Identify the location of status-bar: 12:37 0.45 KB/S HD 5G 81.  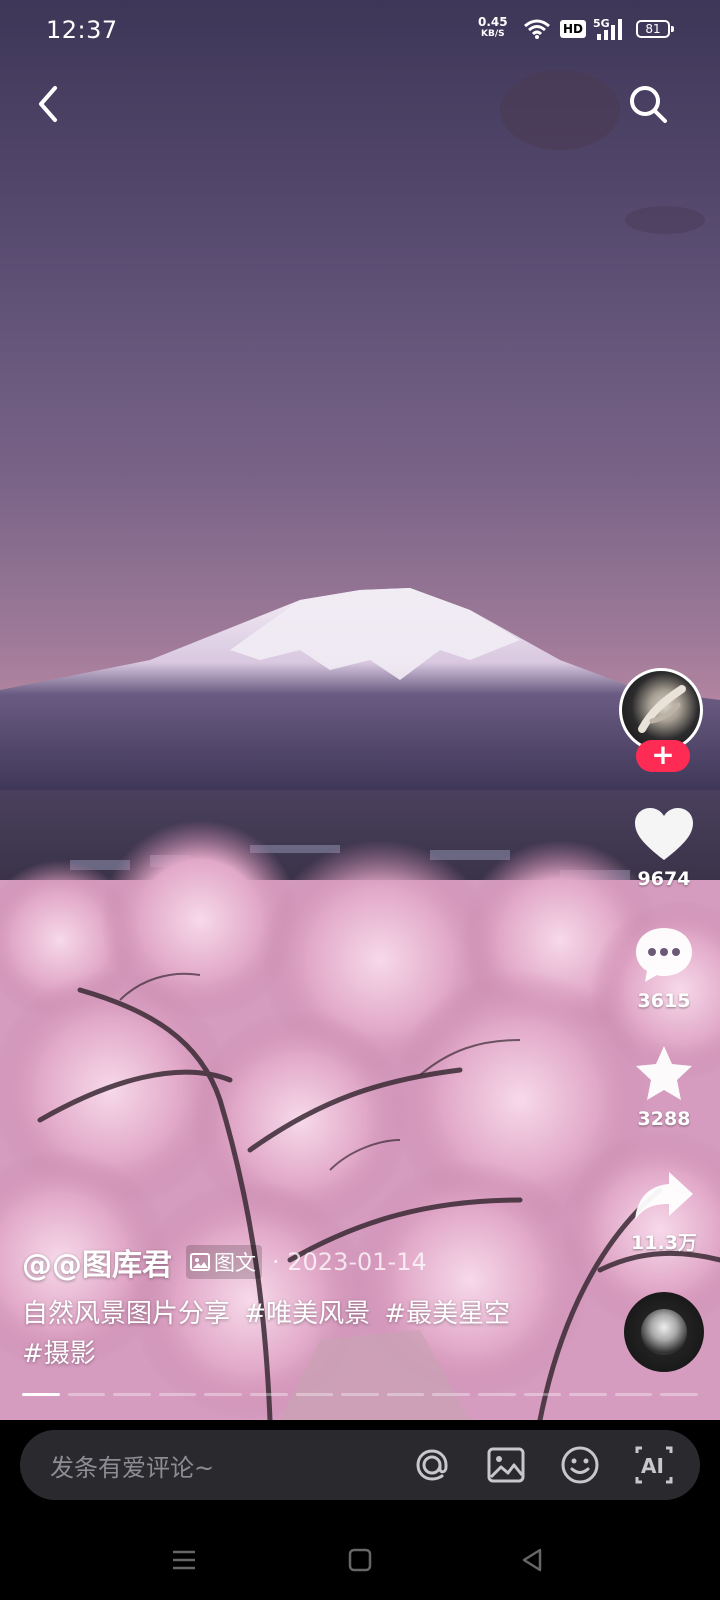
(360, 31).